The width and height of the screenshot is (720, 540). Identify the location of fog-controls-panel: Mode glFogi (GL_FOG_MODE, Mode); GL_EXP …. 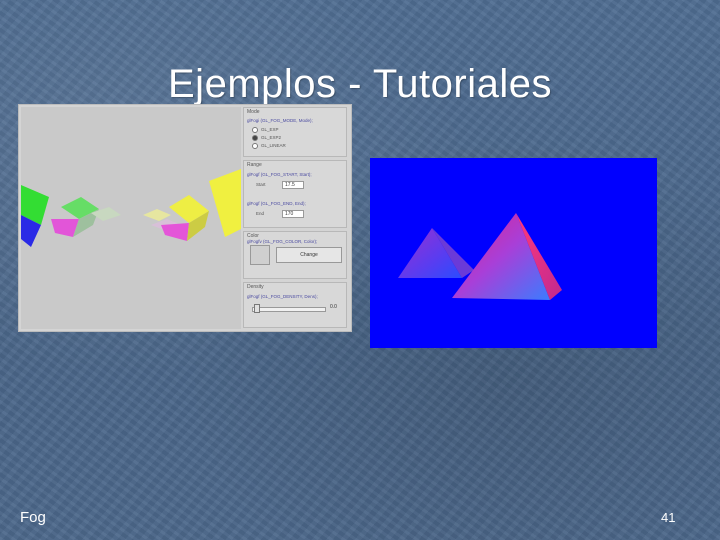
(296, 218).